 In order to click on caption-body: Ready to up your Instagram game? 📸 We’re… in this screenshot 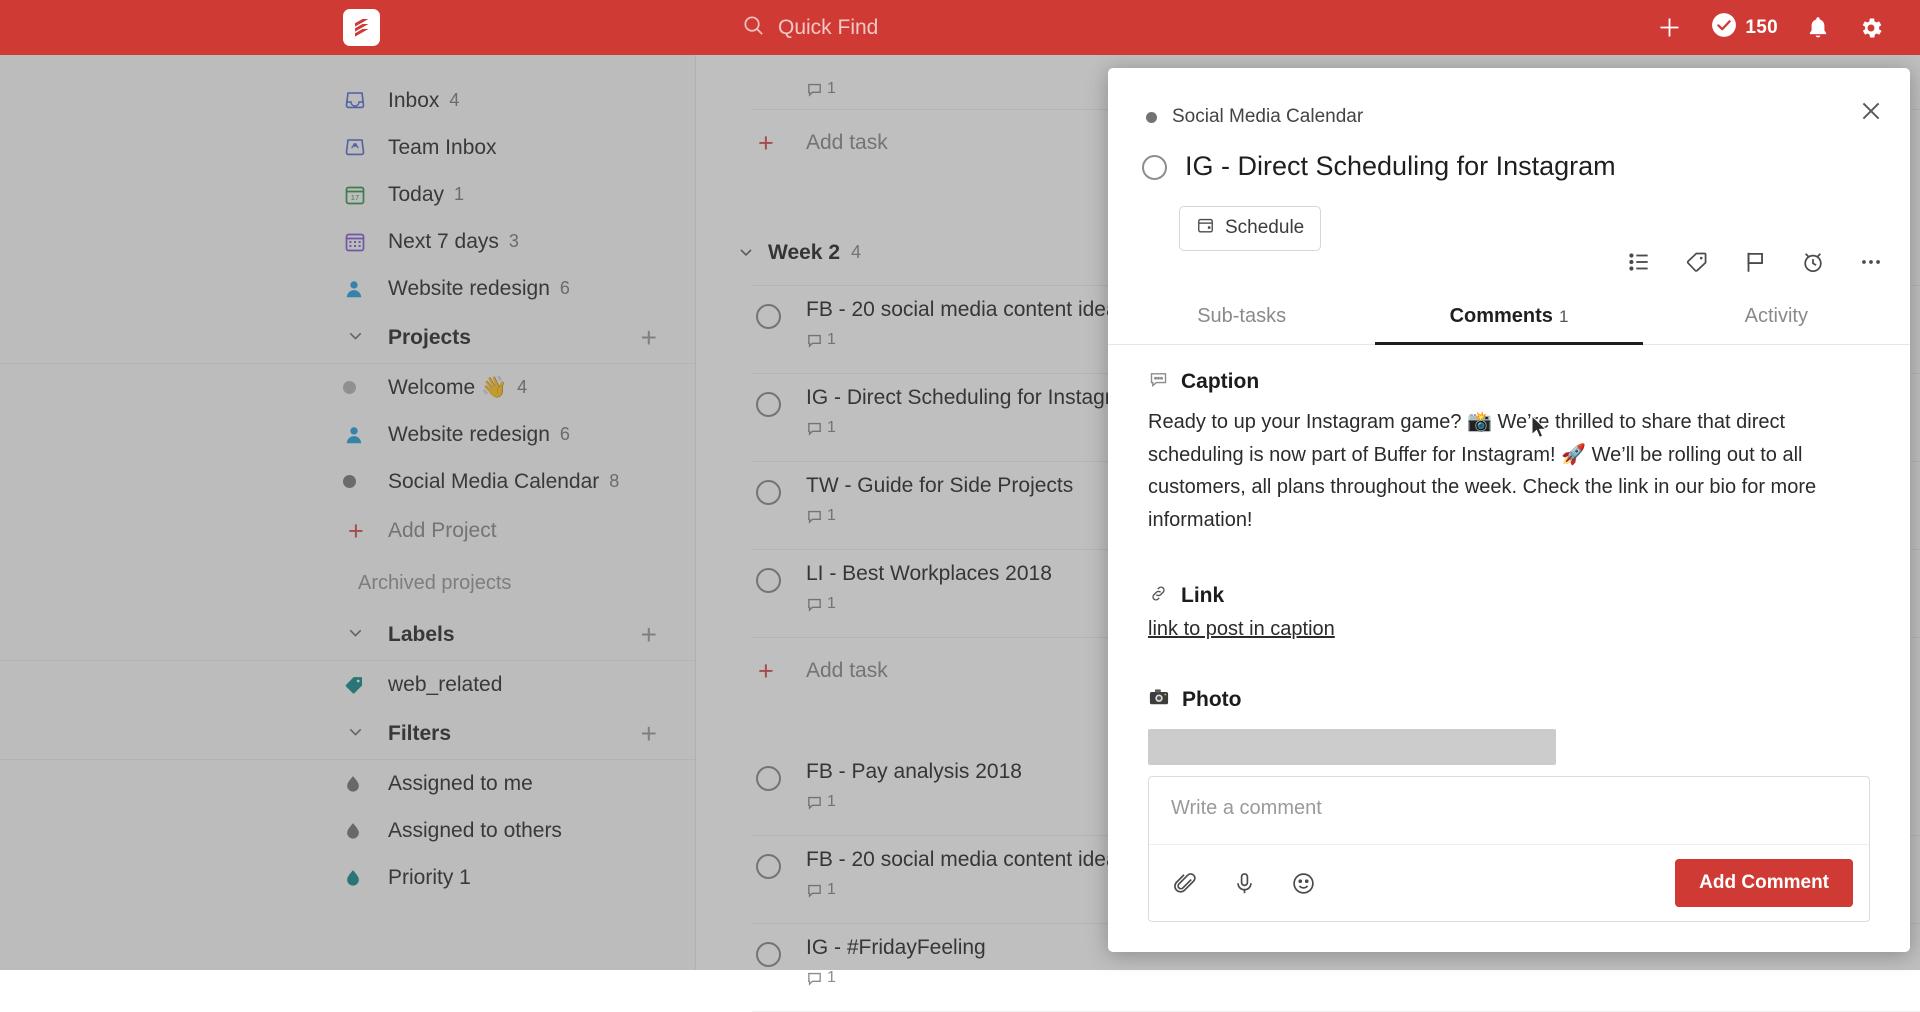, I will do `click(1482, 471)`.